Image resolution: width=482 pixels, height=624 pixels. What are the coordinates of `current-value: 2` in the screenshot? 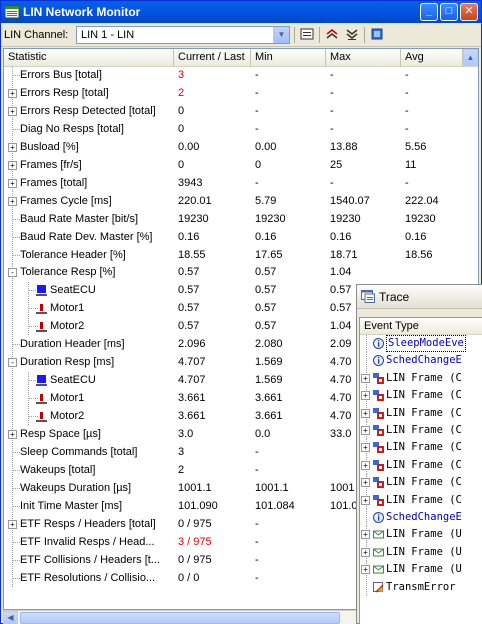 It's located at (181, 469).